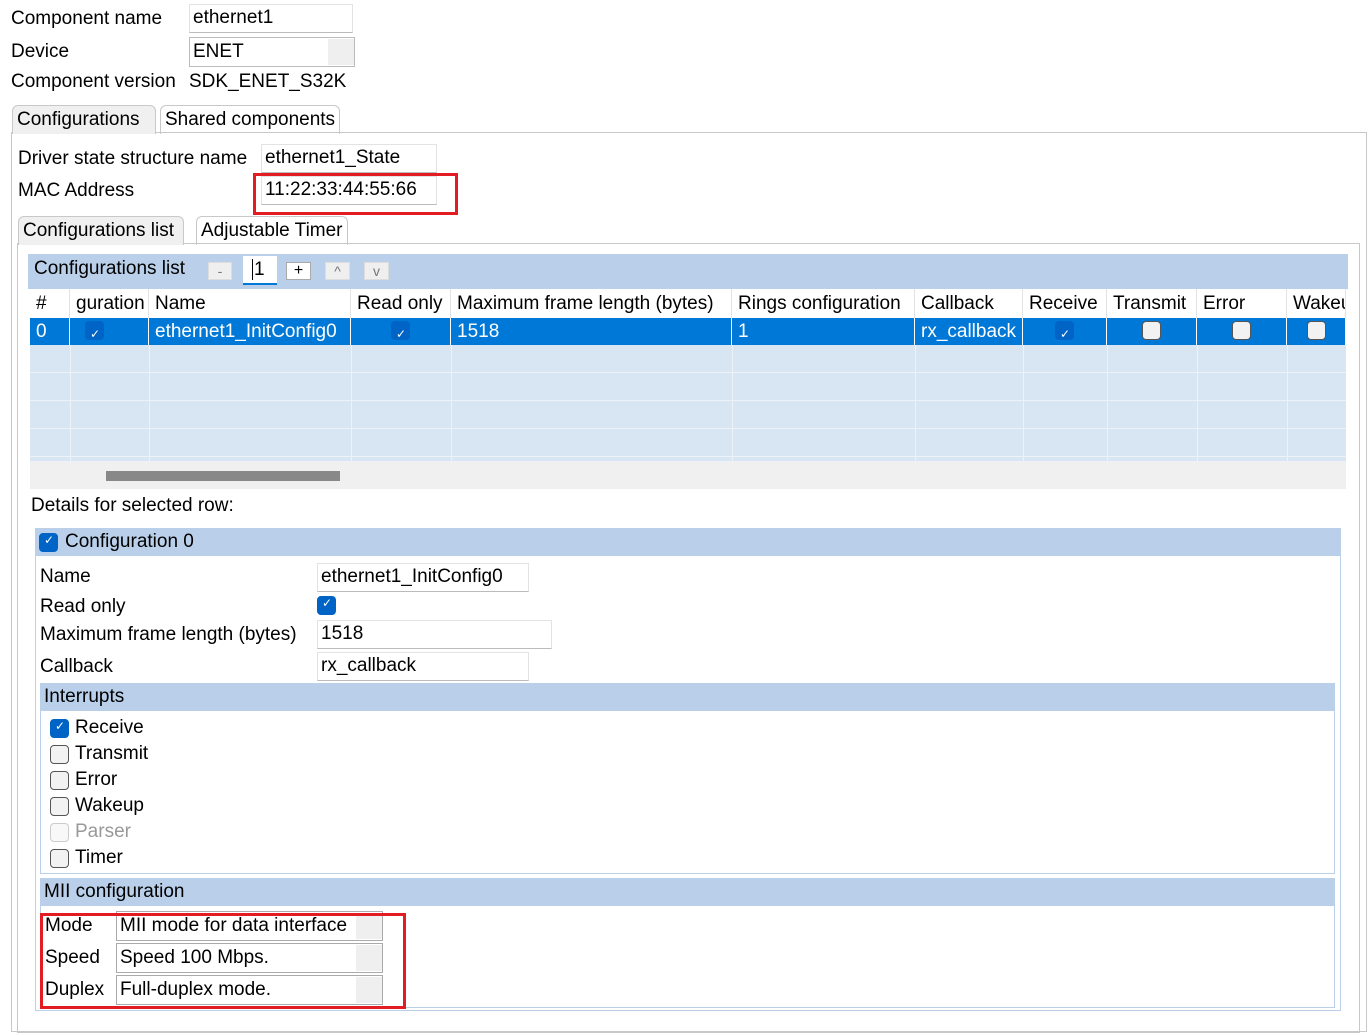  What do you see at coordinates (1065, 303) in the screenshot?
I see `column-header: Receive` at bounding box center [1065, 303].